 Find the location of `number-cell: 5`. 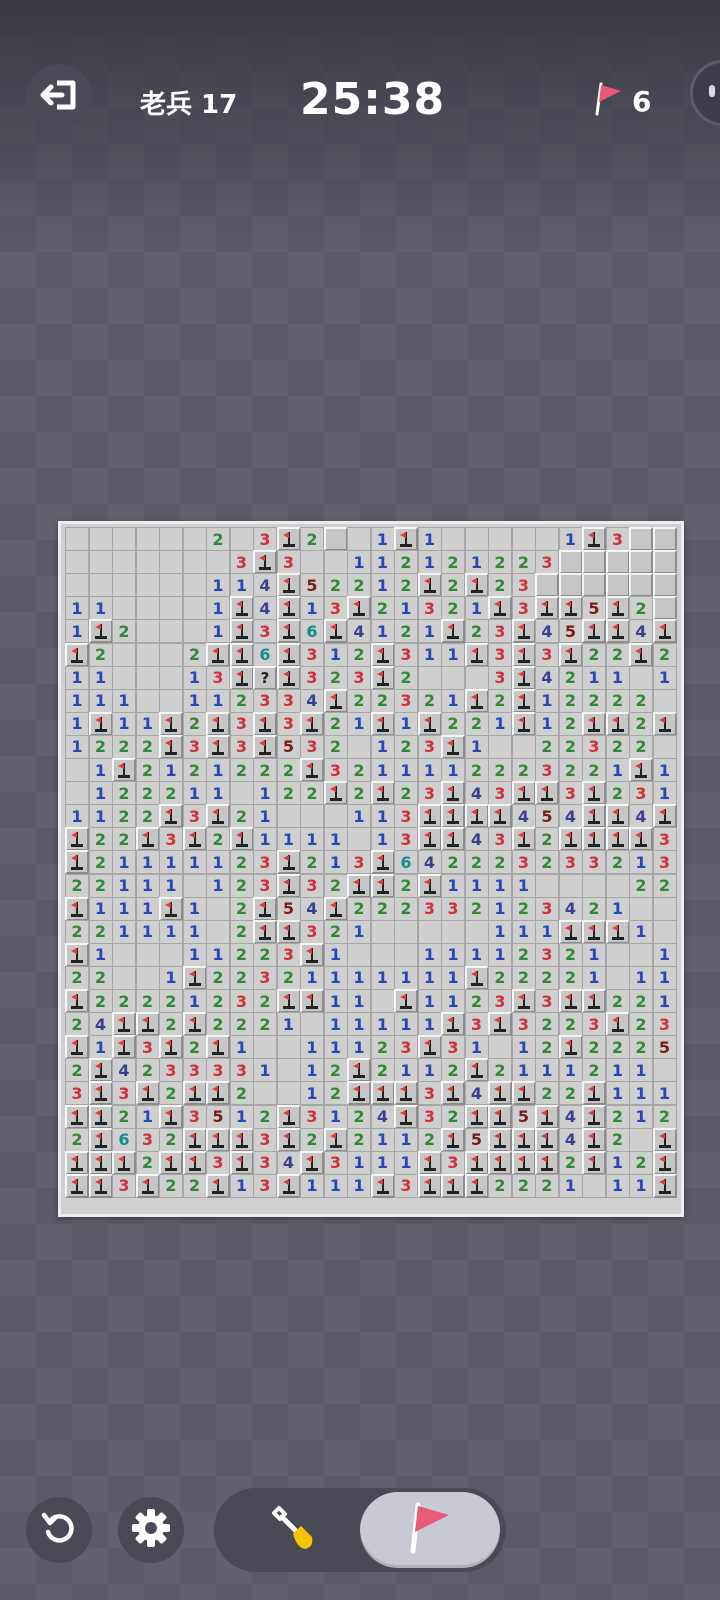

number-cell: 5 is located at coordinates (547, 816).